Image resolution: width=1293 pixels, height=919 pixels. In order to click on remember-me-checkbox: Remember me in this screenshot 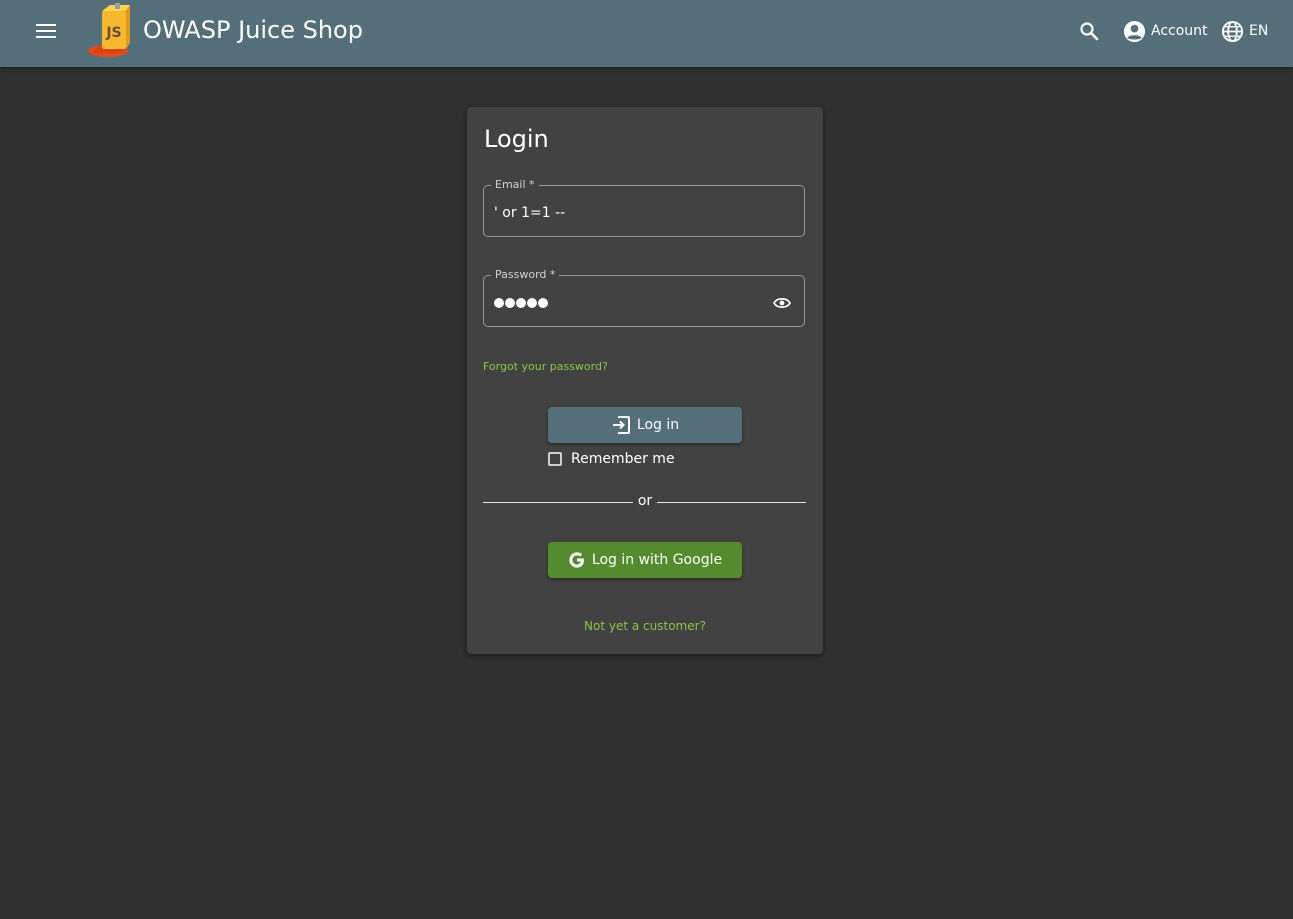, I will do `click(611, 459)`.